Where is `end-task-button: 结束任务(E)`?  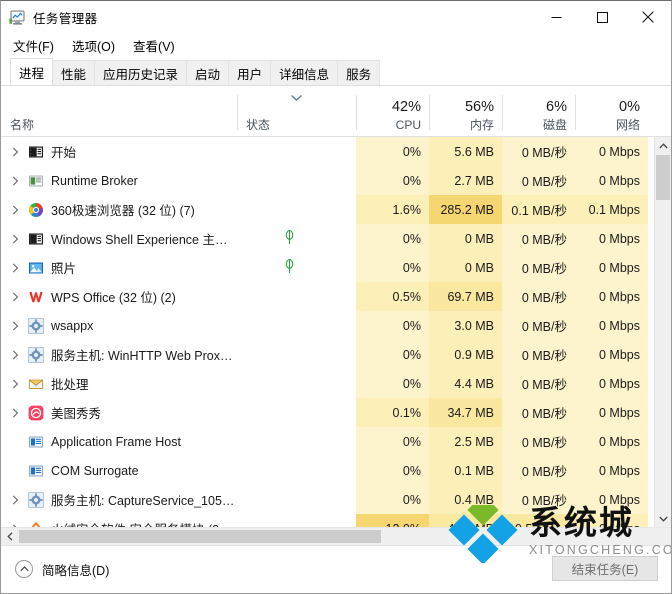
end-task-button: 结束任务(E) is located at coordinates (605, 568).